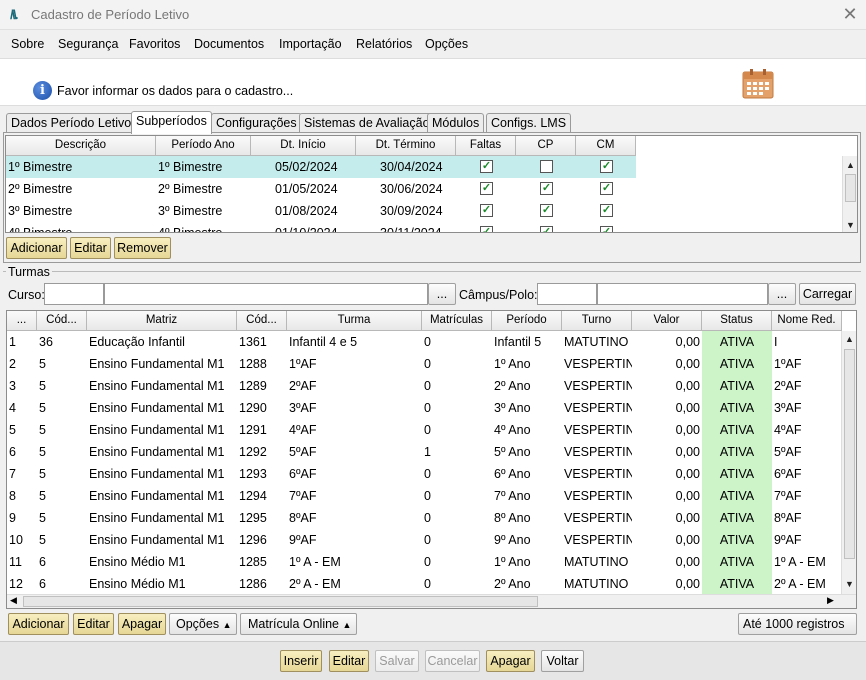  Describe the element at coordinates (606, 146) in the screenshot. I see `col-header: CM` at that location.